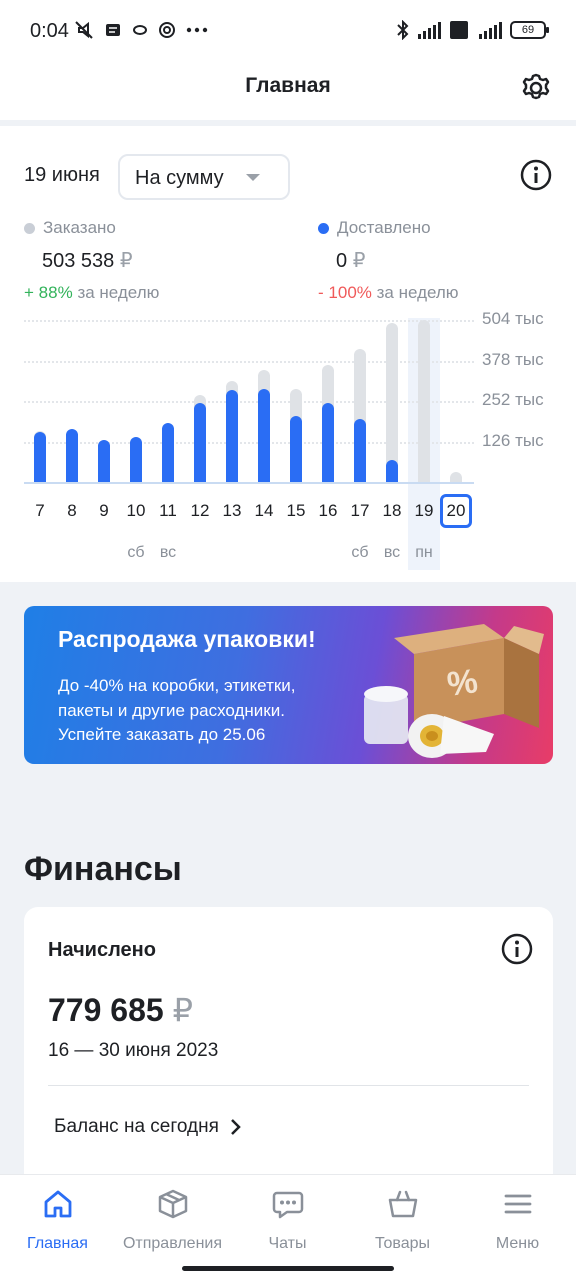 This screenshot has width=576, height=1280. Describe the element at coordinates (29, 228) in the screenshot. I see `ordered-legend-dot` at that location.